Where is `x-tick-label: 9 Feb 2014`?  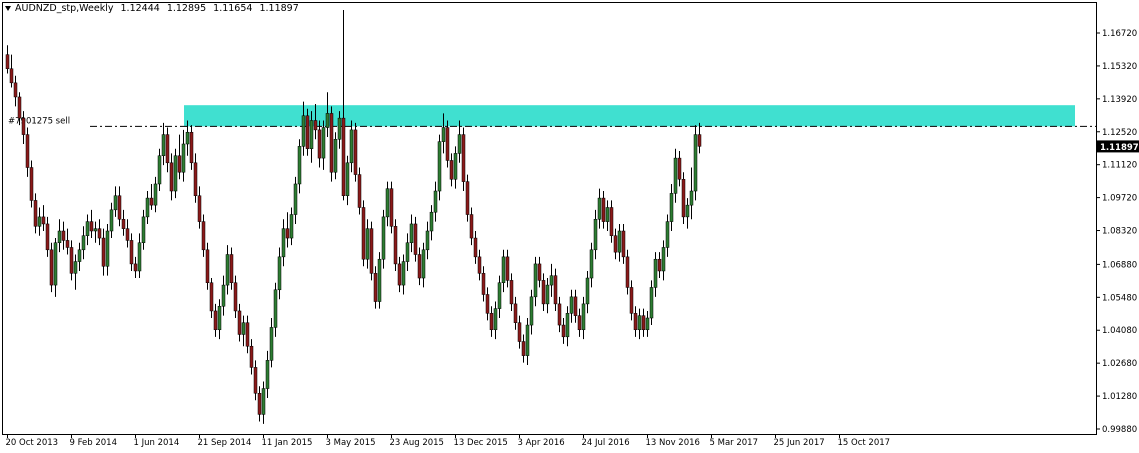 x-tick-label: 9 Feb 2014 is located at coordinates (94, 443).